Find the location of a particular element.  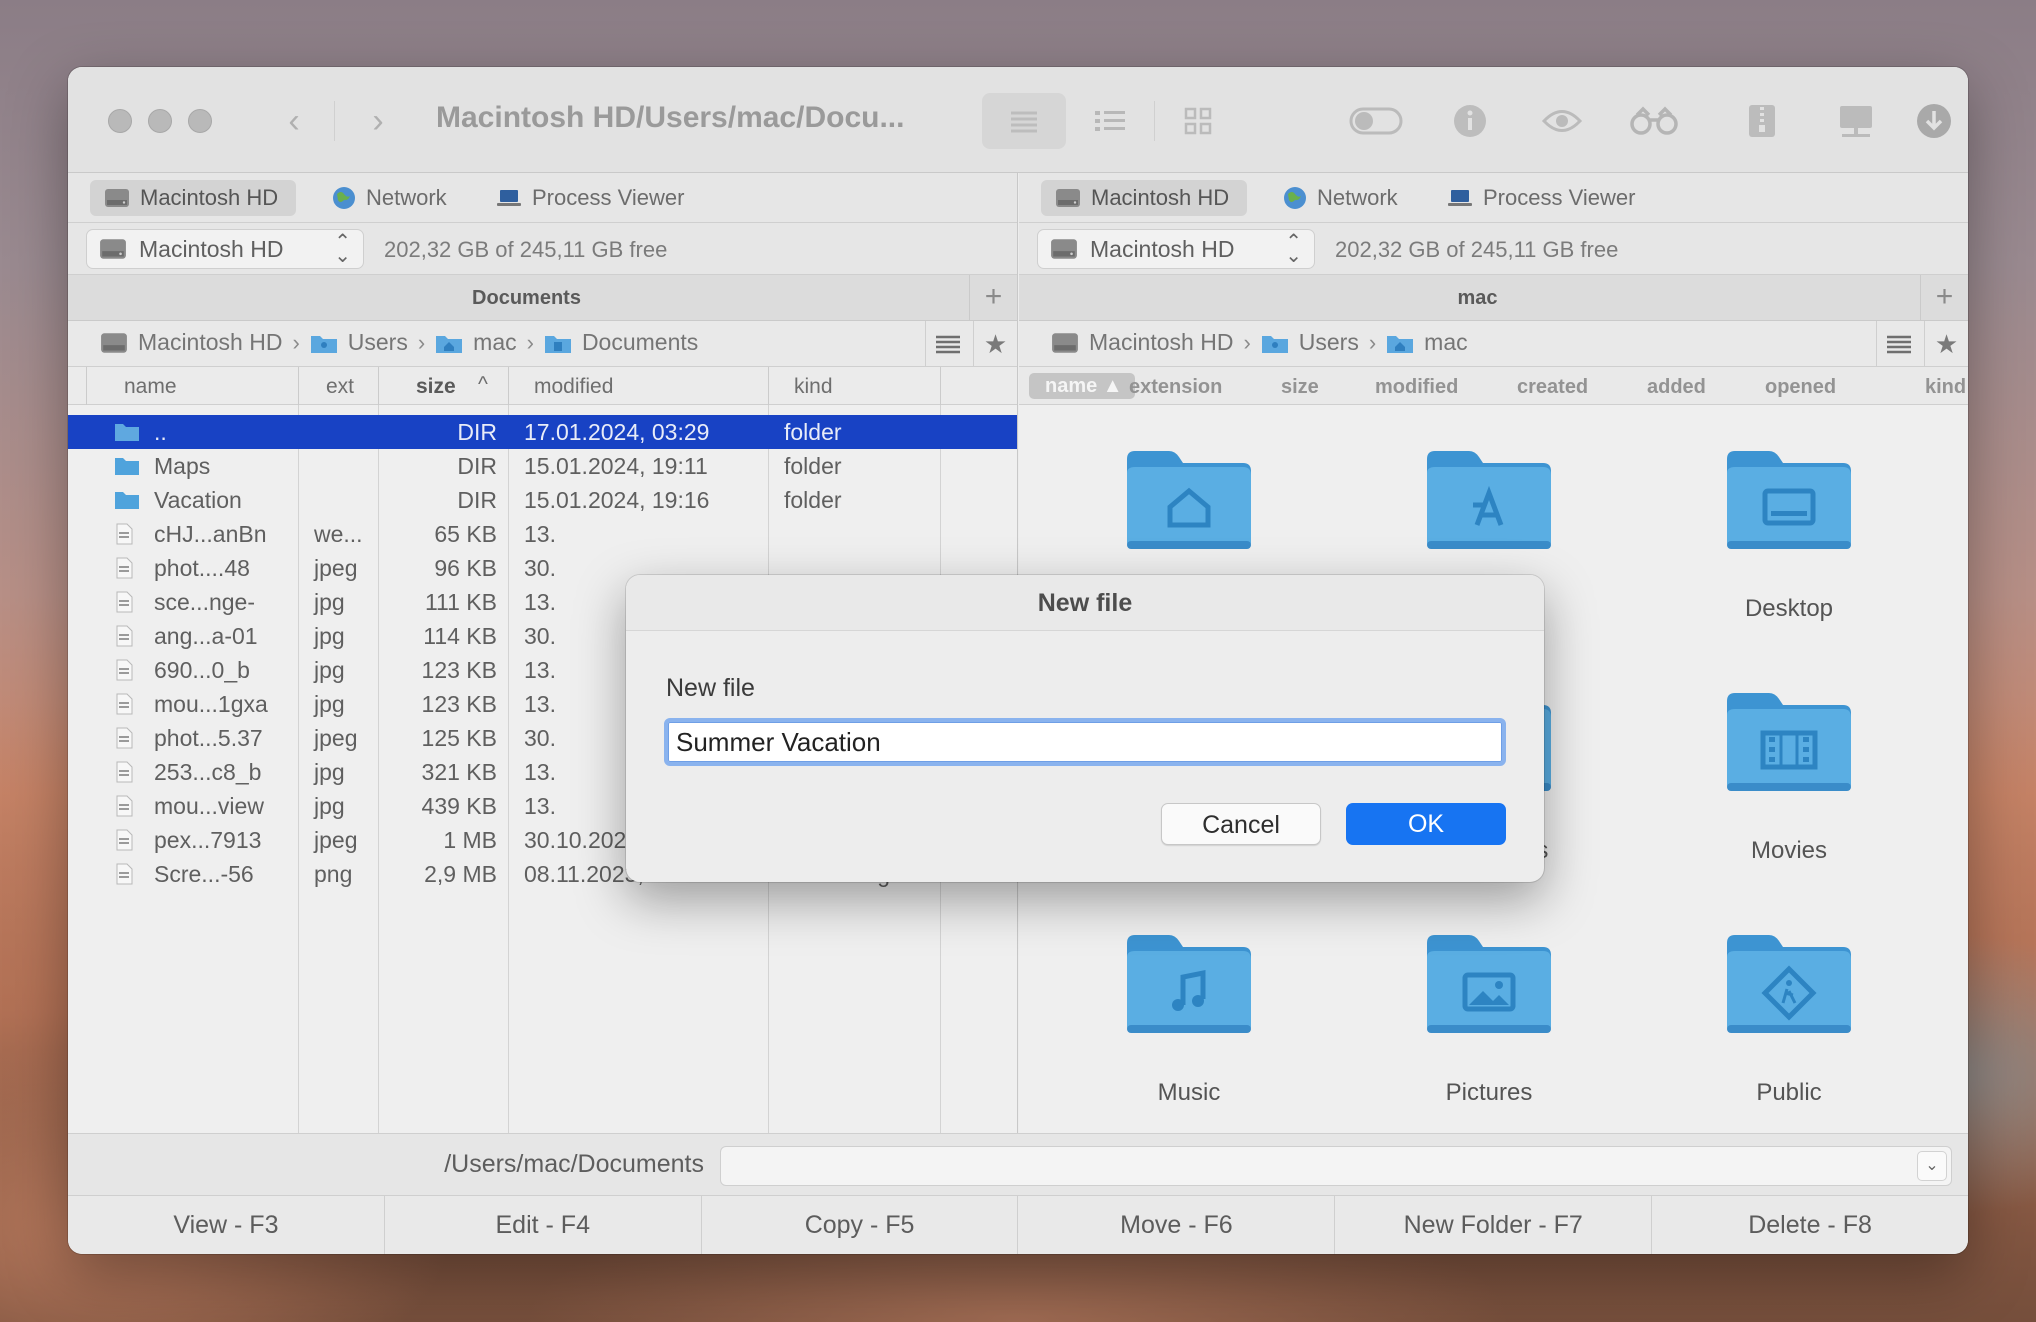

icon-view-icon is located at coordinates (1198, 121).